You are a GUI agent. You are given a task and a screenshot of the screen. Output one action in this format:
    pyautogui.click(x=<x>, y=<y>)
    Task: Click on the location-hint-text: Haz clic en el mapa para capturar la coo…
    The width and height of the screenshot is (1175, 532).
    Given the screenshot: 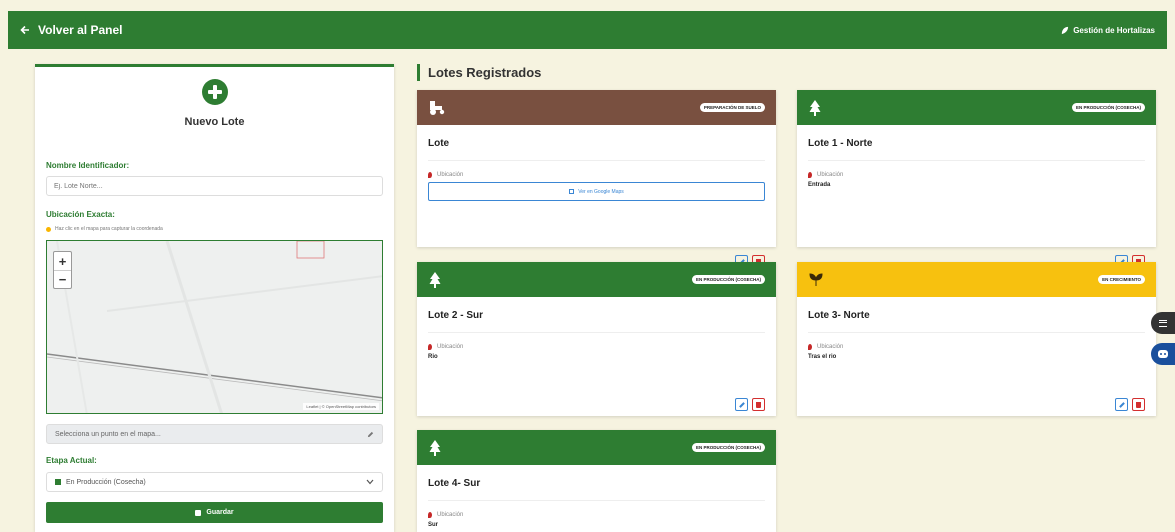 What is the action you would take?
    pyautogui.click(x=109, y=229)
    